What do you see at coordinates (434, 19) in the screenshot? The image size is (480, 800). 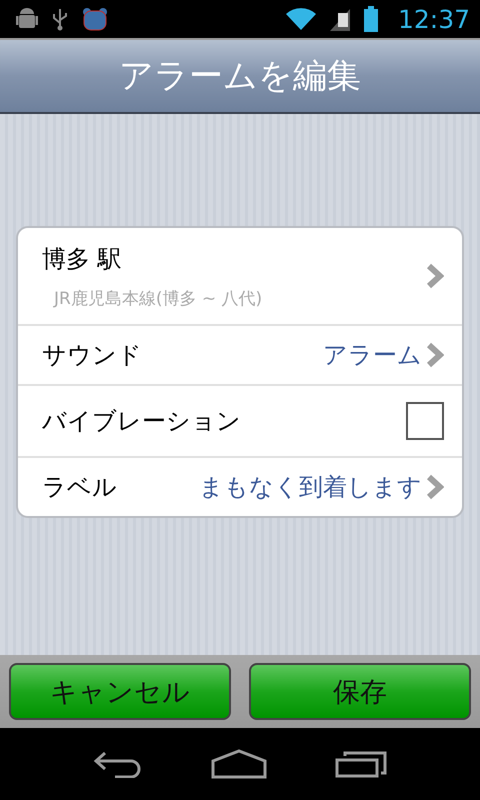 I see `clock: 12:37` at bounding box center [434, 19].